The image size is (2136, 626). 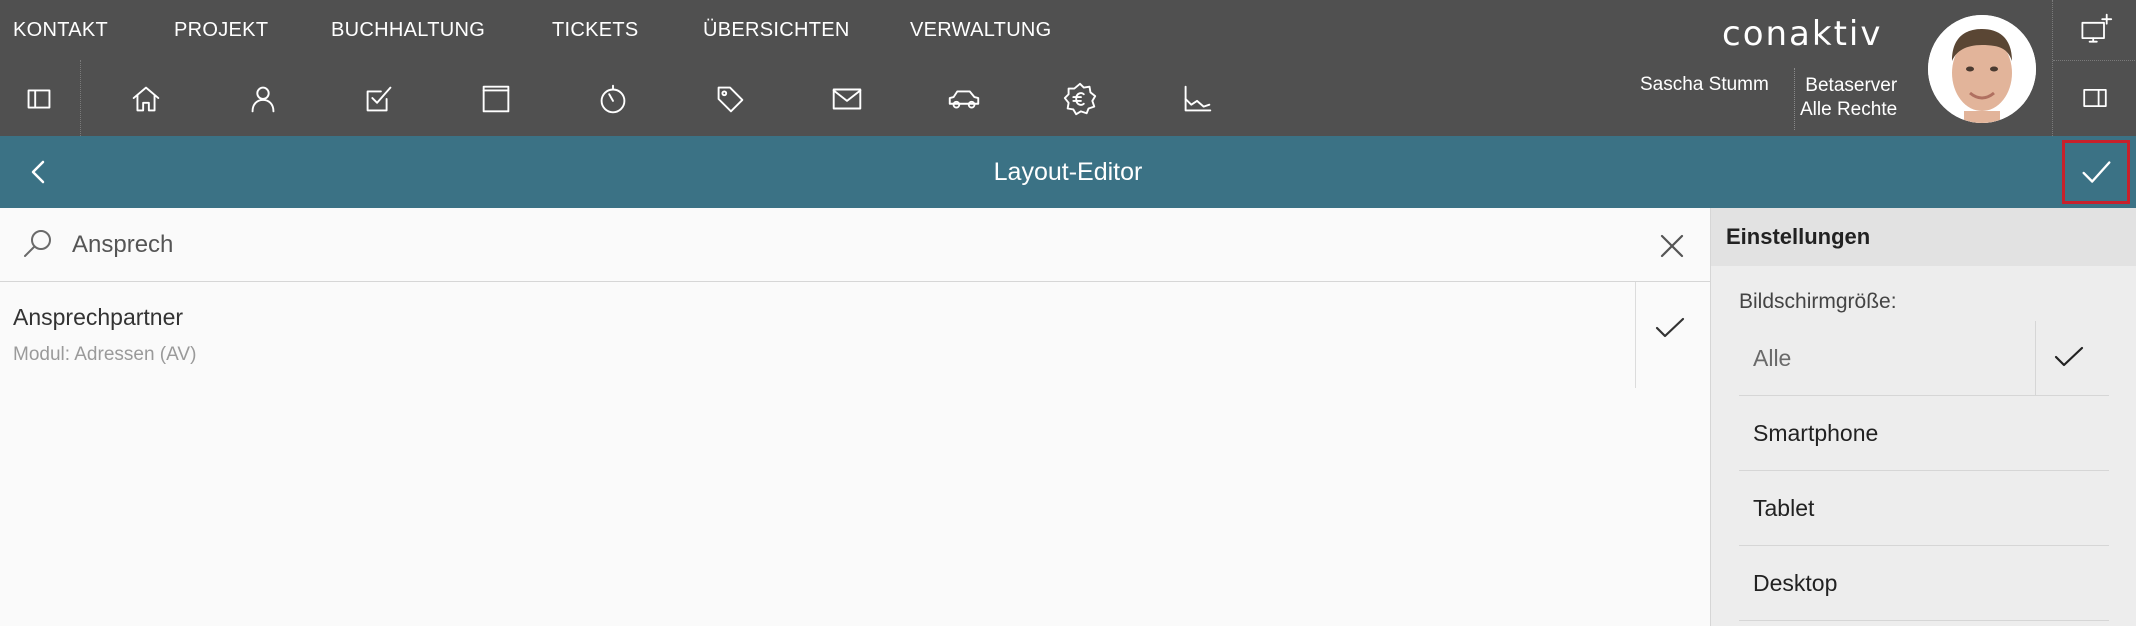 I want to click on user-photo, so click(x=1982, y=69).